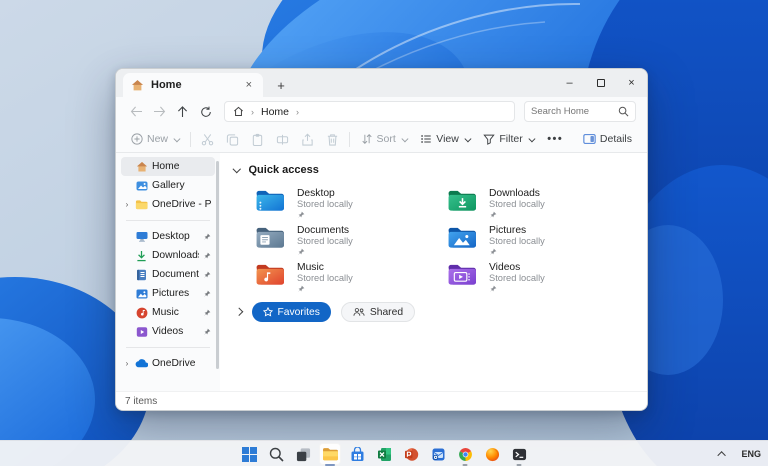  I want to click on command-toolbar: New Sort View Filter ••• Details, so click(381, 139).